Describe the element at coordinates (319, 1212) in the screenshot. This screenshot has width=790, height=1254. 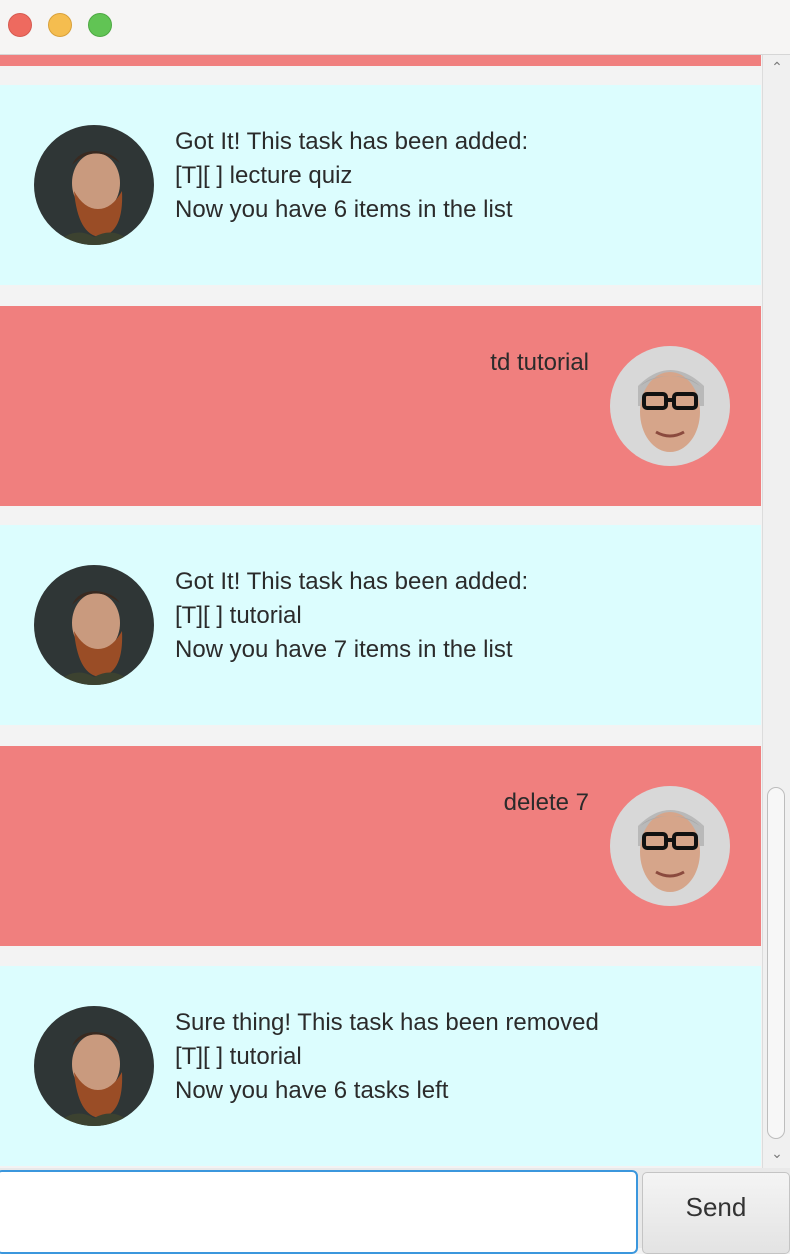
I see `chat-input` at that location.